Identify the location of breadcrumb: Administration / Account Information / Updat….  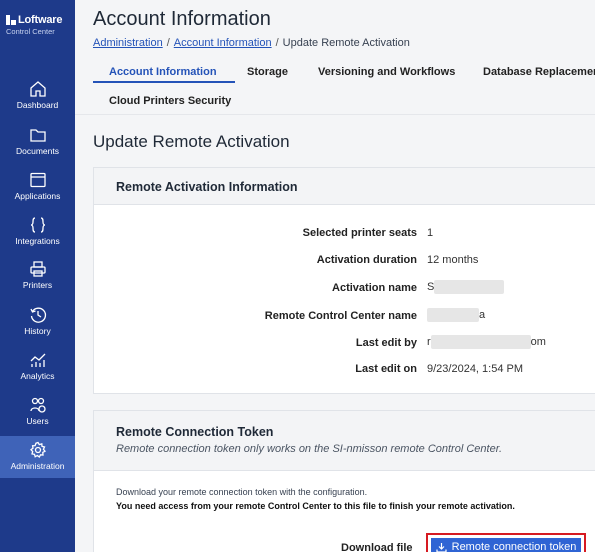
(251, 43).